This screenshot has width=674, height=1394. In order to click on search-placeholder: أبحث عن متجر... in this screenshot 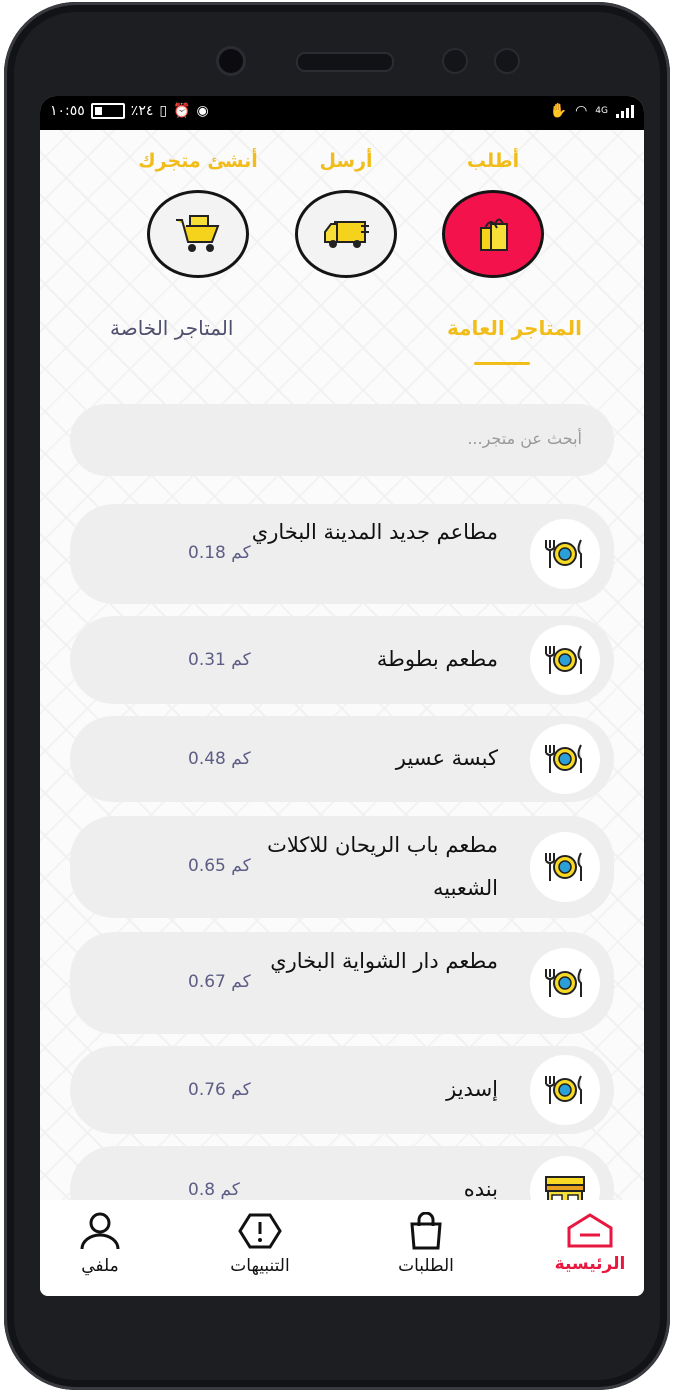, I will do `click(524, 438)`.